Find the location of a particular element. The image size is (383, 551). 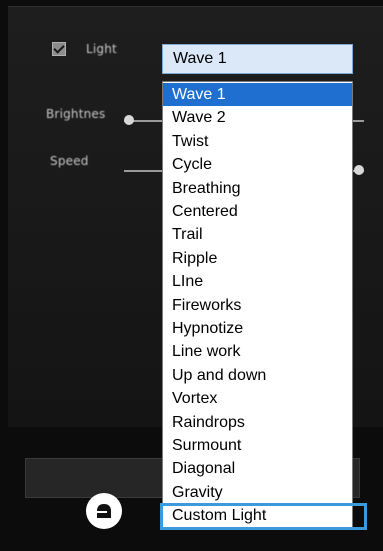

brightness-slider-knob is located at coordinates (128, 120).